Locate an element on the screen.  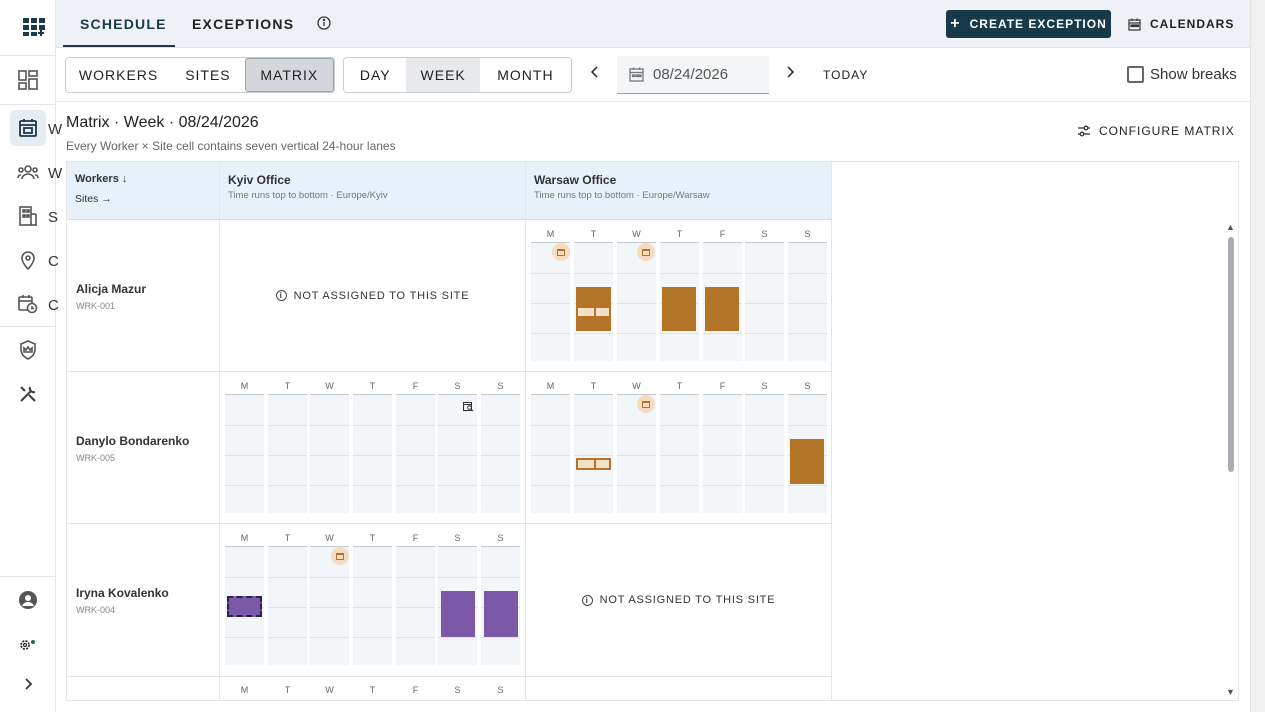
apps-grid-icon is located at coordinates (36, 27).